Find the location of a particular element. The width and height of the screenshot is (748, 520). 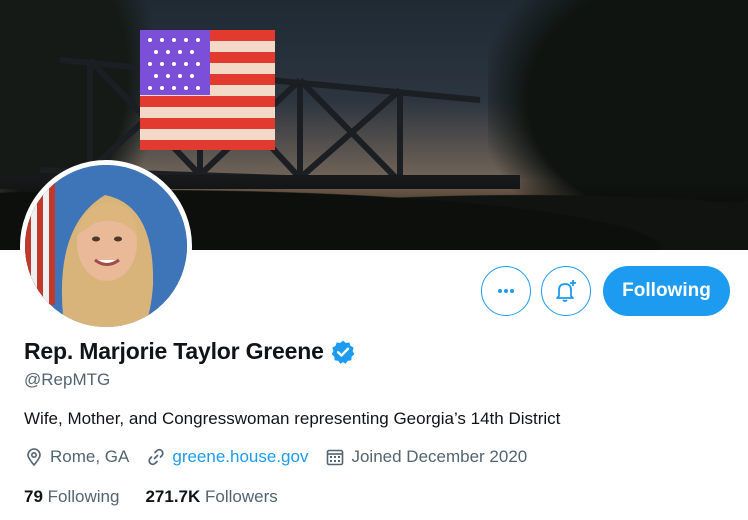

followers-count: 271.7K is located at coordinates (173, 496).